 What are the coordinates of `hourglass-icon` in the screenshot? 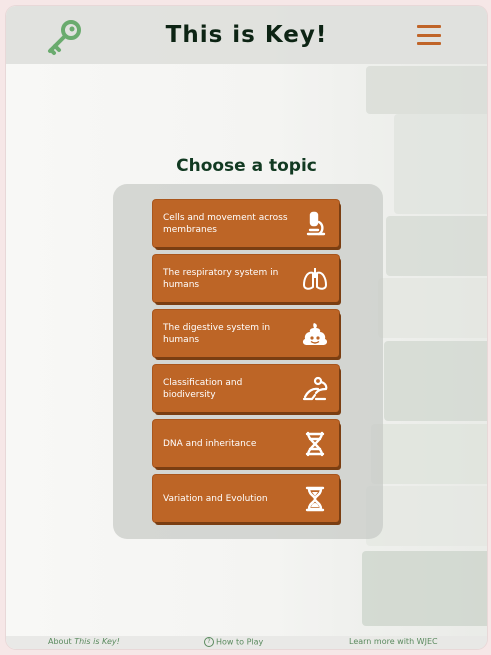 It's located at (315, 498).